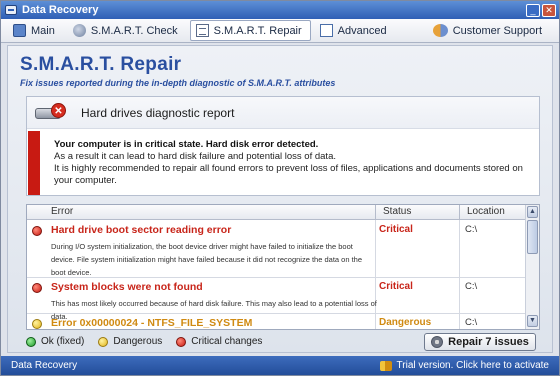  I want to click on hard-drive-error-icon: ✕, so click(51, 112).